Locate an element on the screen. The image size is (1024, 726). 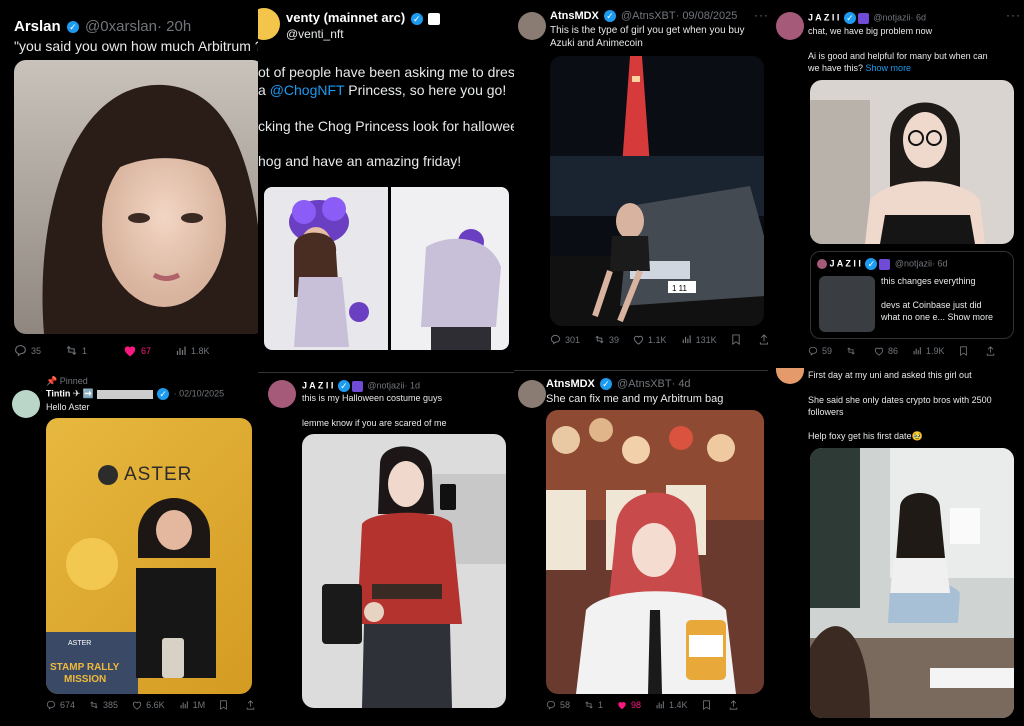
reply-button: 59 is located at coordinates (820, 351).